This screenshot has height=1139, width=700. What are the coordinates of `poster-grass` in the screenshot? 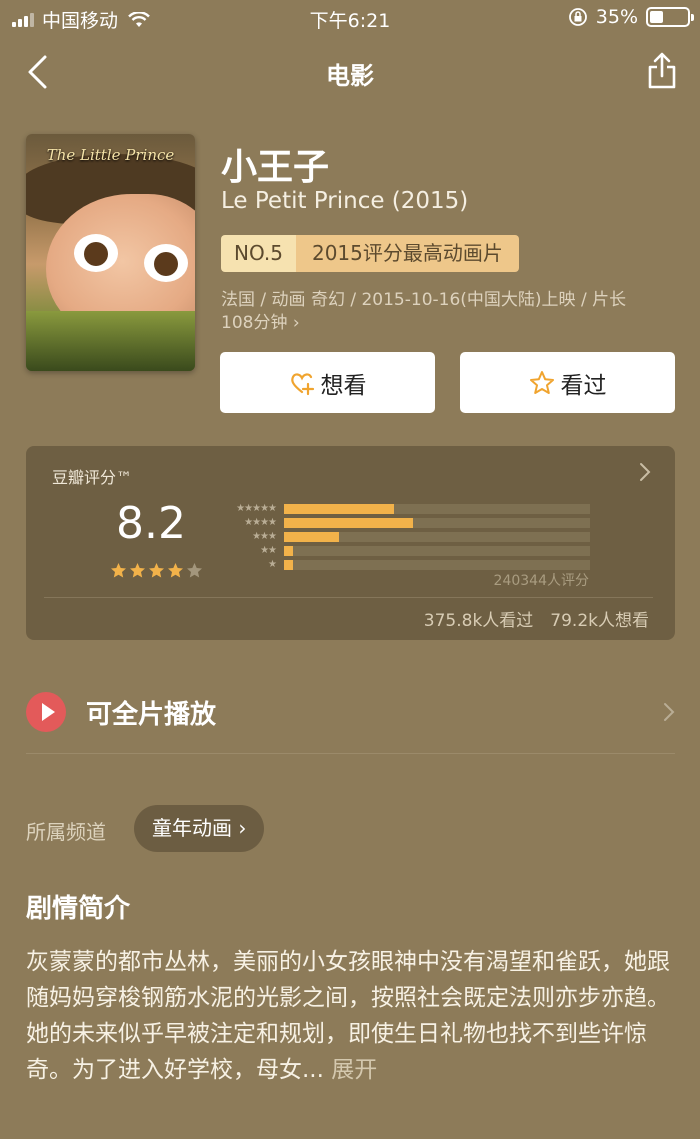 It's located at (110, 341).